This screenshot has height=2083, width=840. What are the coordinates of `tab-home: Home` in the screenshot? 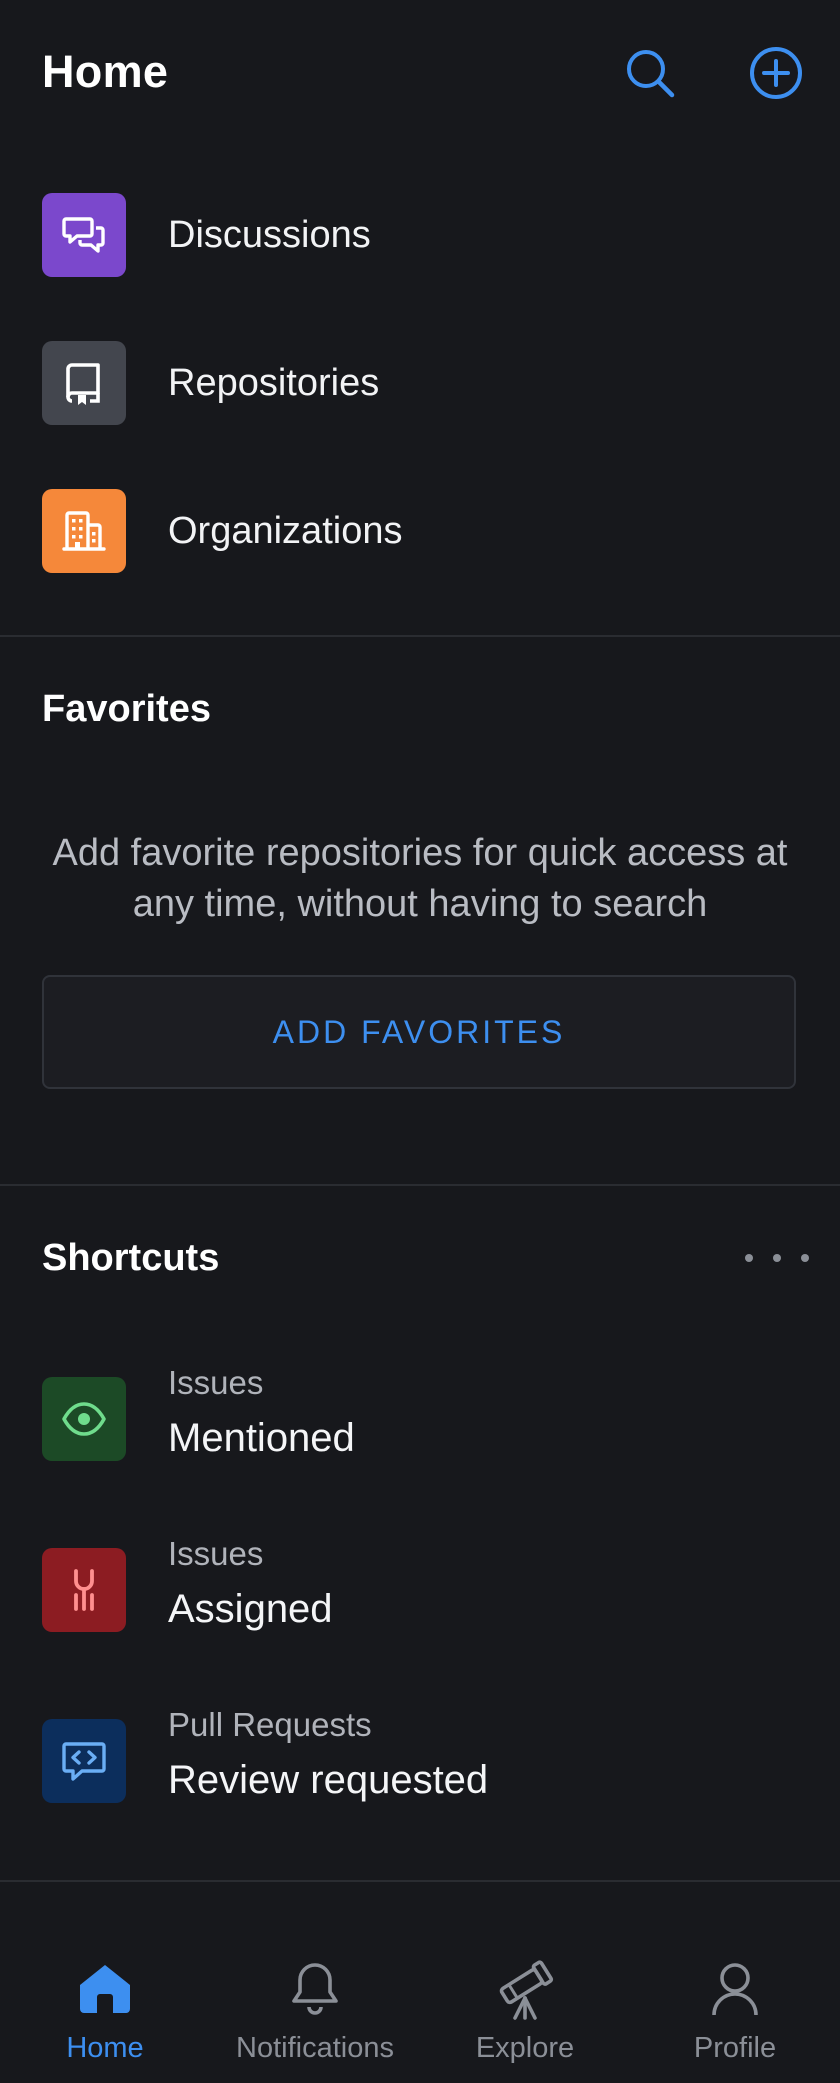 It's located at (105, 1982).